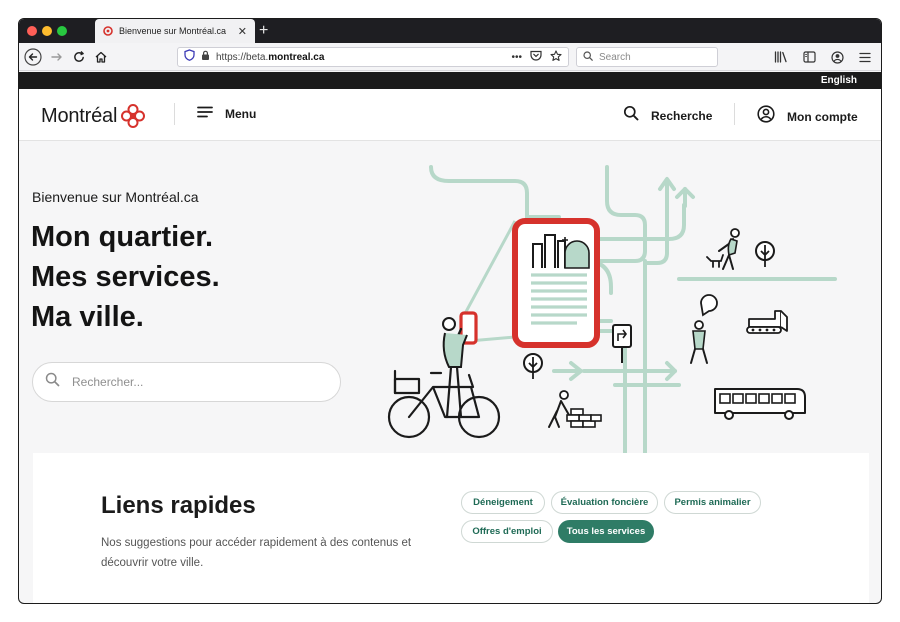 The width and height of the screenshot is (900, 622). I want to click on user-icon, so click(766, 116).